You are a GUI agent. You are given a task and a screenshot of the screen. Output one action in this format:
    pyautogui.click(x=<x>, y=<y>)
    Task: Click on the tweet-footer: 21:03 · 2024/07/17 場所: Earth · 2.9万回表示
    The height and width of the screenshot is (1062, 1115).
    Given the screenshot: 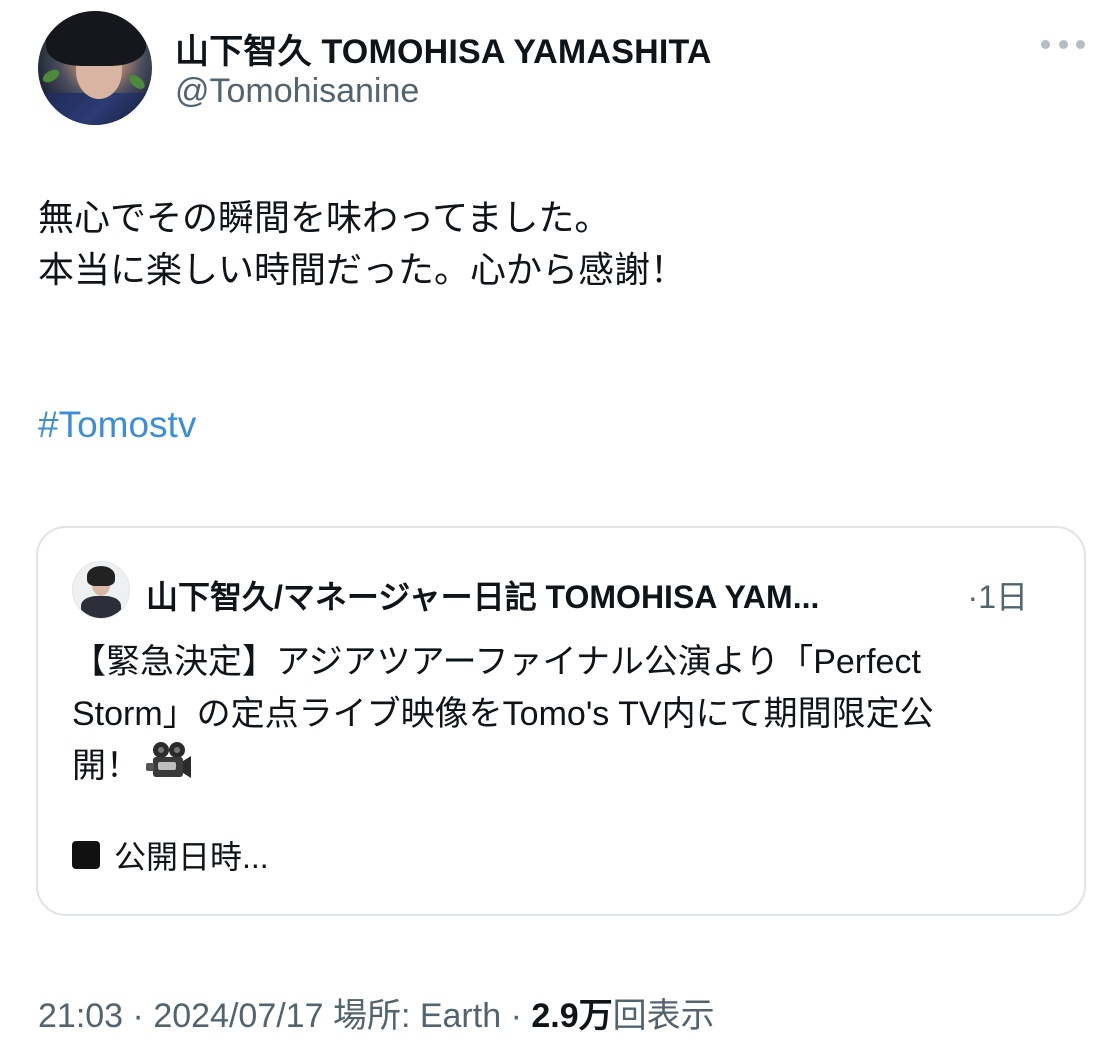 What is the action you would take?
    pyautogui.click(x=376, y=1012)
    